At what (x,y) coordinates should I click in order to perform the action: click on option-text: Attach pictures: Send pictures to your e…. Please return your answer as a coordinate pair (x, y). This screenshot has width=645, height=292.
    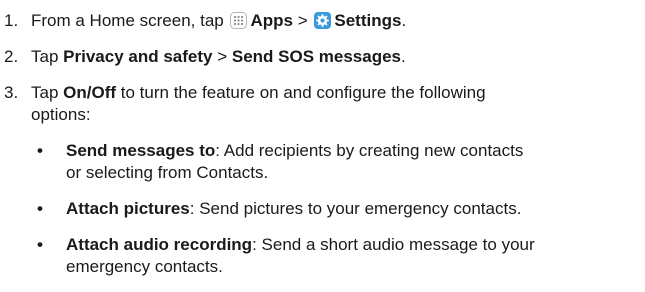
    Looking at the image, I should click on (352, 209).